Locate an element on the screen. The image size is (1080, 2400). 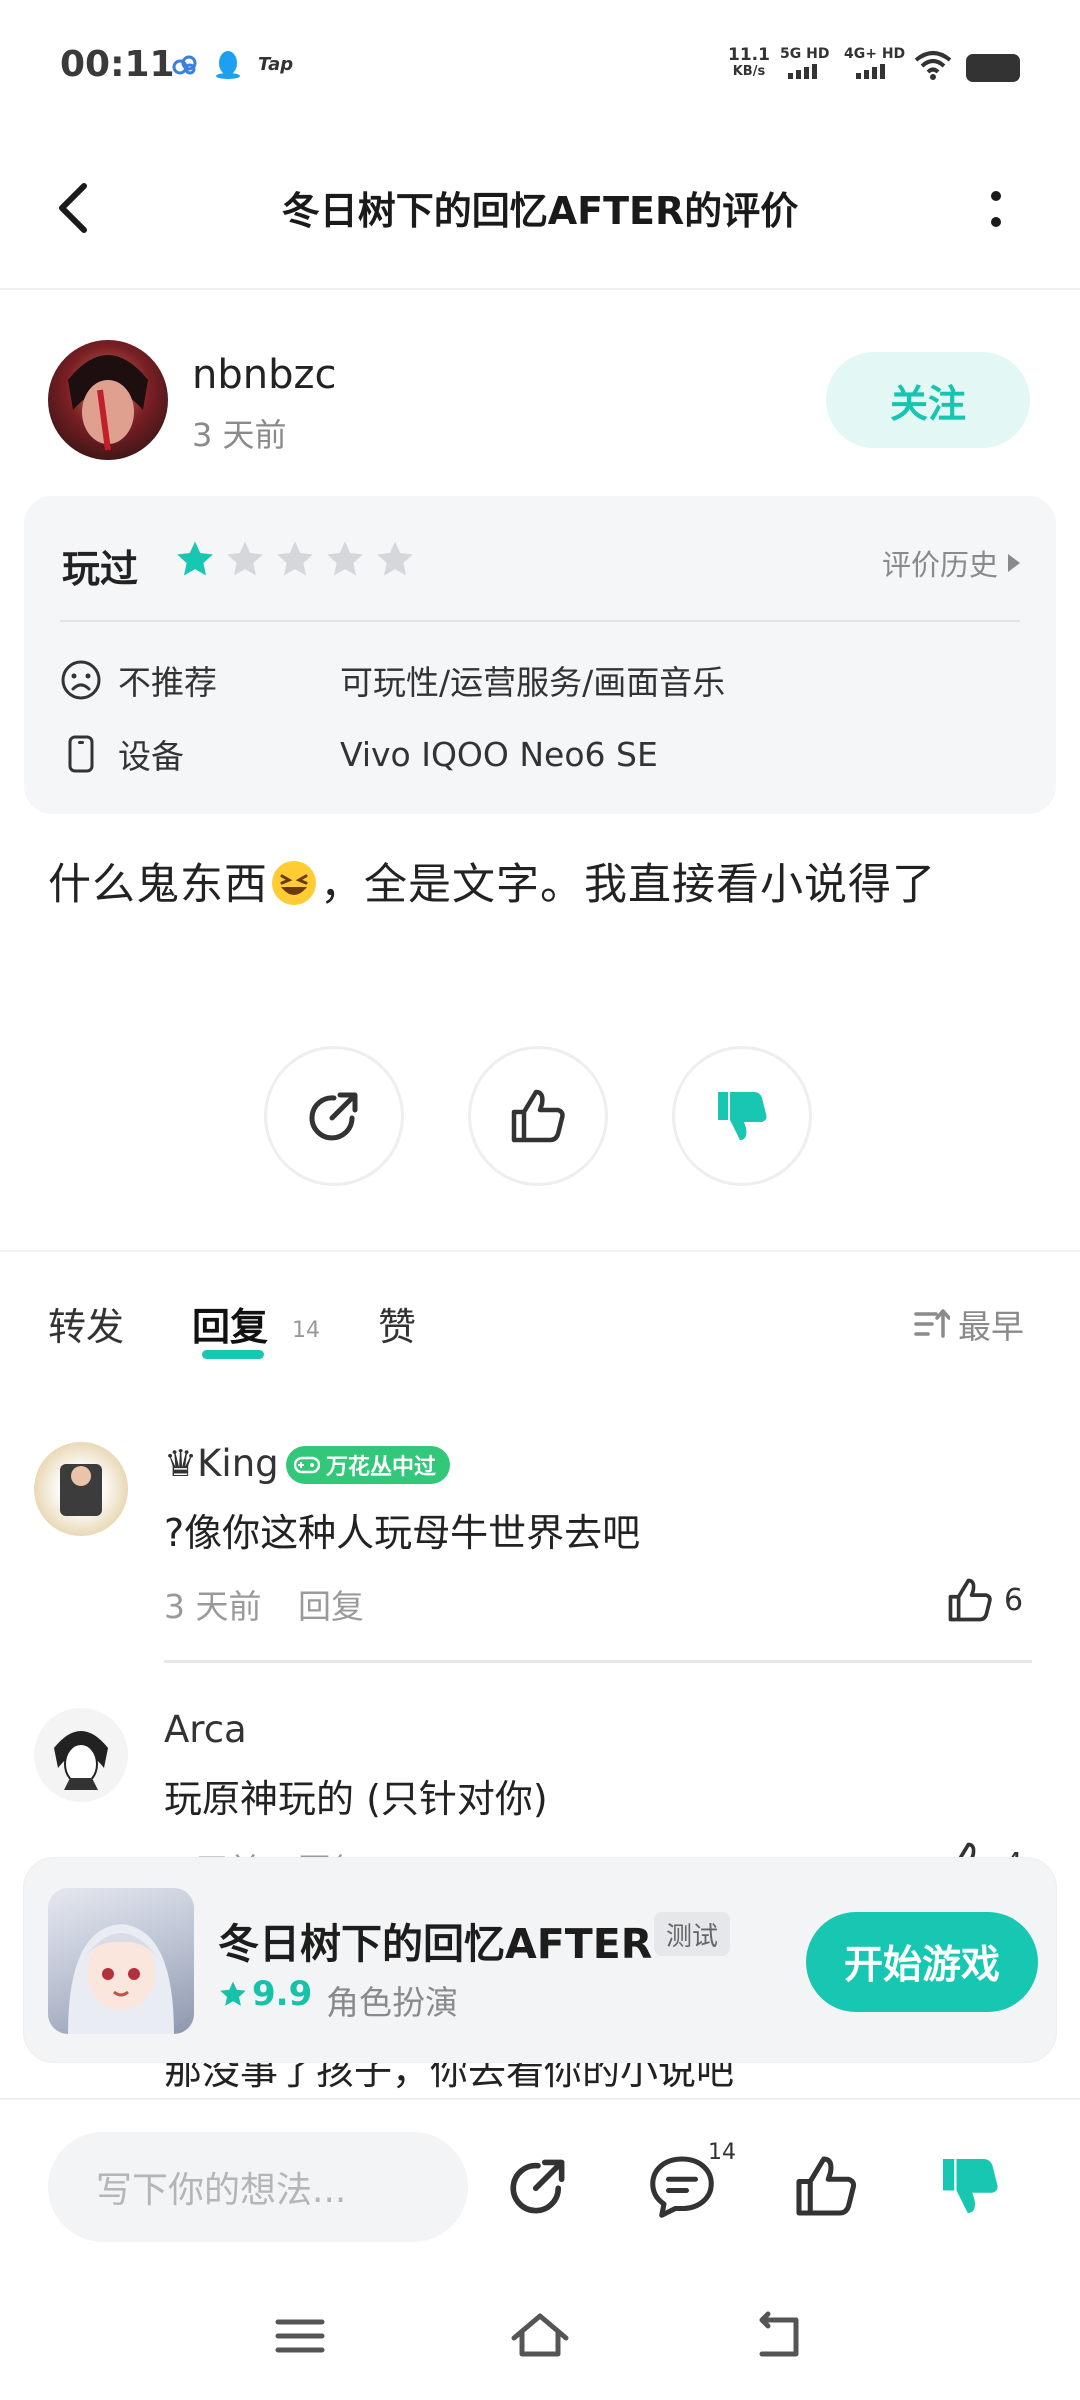
comment-author: Arca is located at coordinates (205, 1729).